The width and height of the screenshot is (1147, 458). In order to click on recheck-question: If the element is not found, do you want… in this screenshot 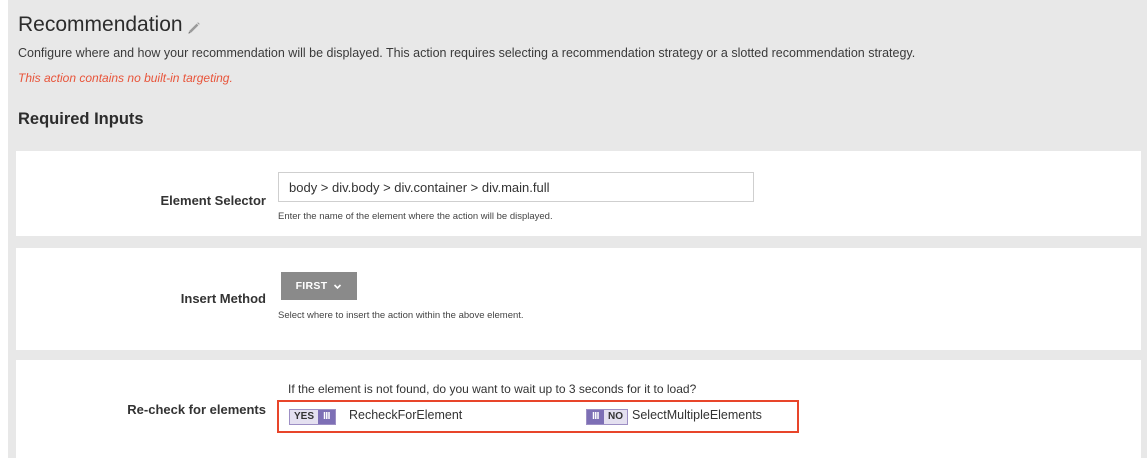, I will do `click(492, 389)`.